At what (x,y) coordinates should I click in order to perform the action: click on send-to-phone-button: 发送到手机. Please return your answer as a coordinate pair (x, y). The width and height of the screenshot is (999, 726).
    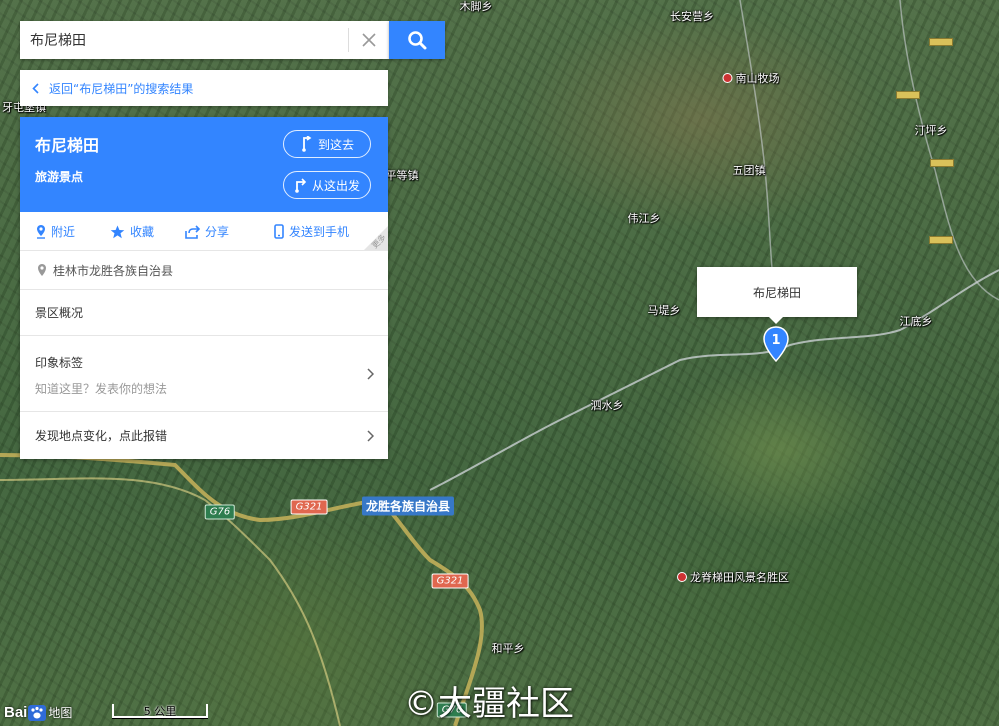
    Looking at the image, I should click on (311, 231).